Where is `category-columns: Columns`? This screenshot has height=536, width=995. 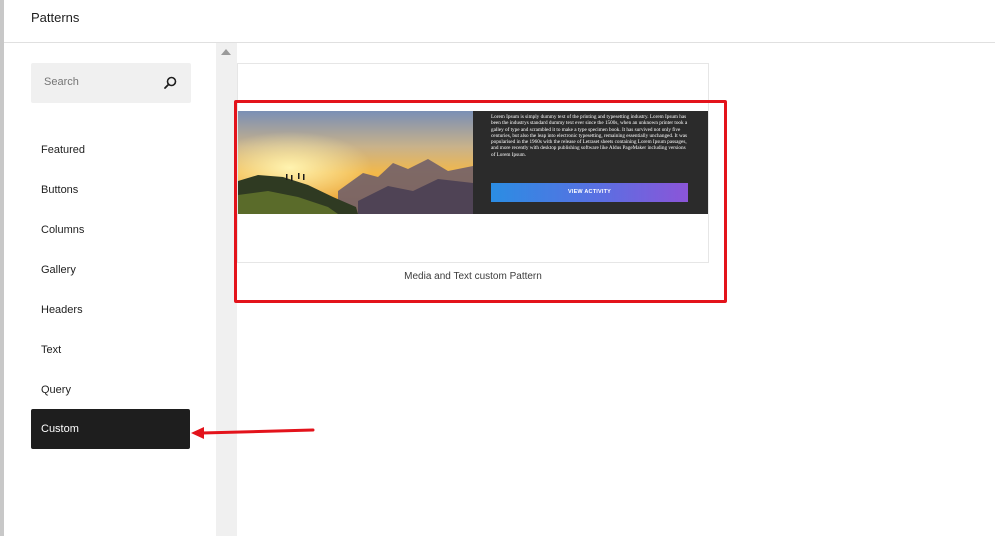
category-columns: Columns is located at coordinates (110, 230).